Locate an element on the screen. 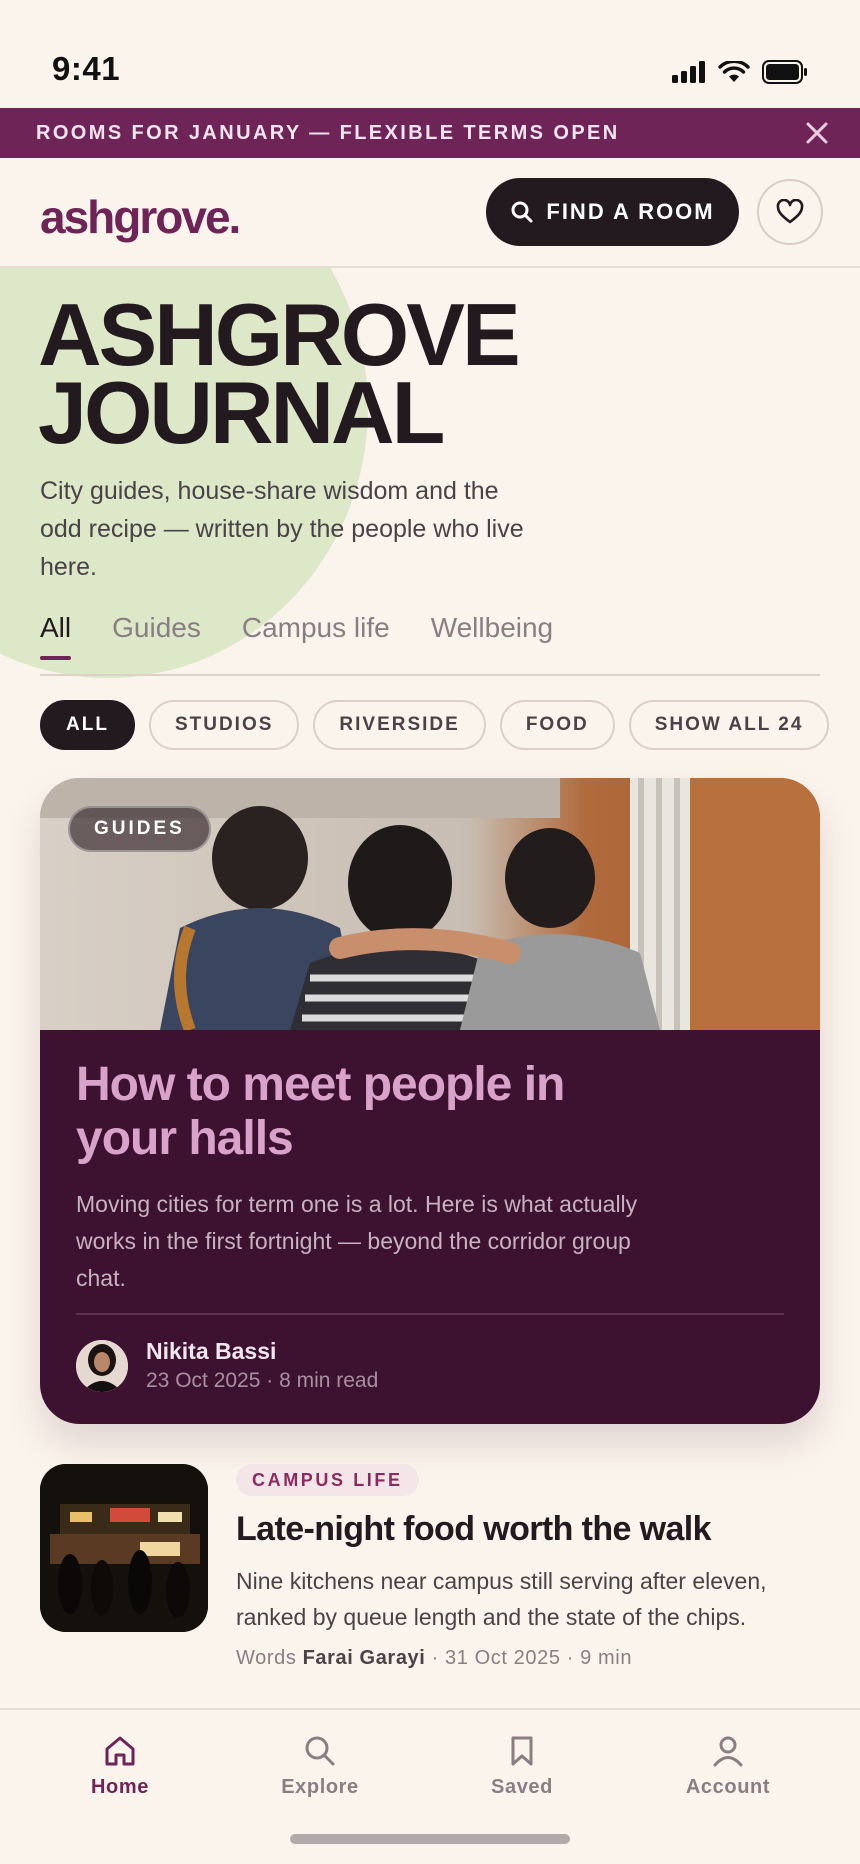  find-a-room-label: FIND A ROOM is located at coordinates (630, 211).